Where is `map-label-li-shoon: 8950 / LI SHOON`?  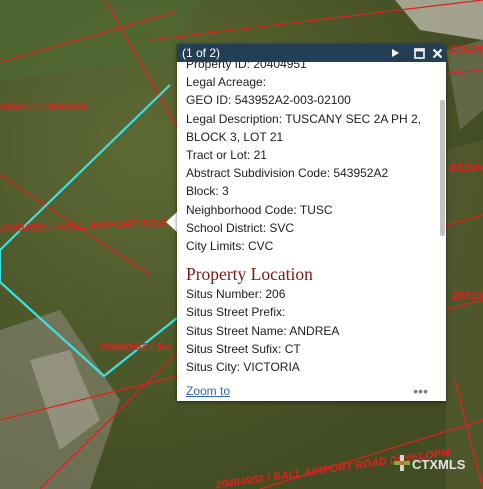
map-label-li-shoon: 8950 / LI SHOON is located at coordinates (43, 107).